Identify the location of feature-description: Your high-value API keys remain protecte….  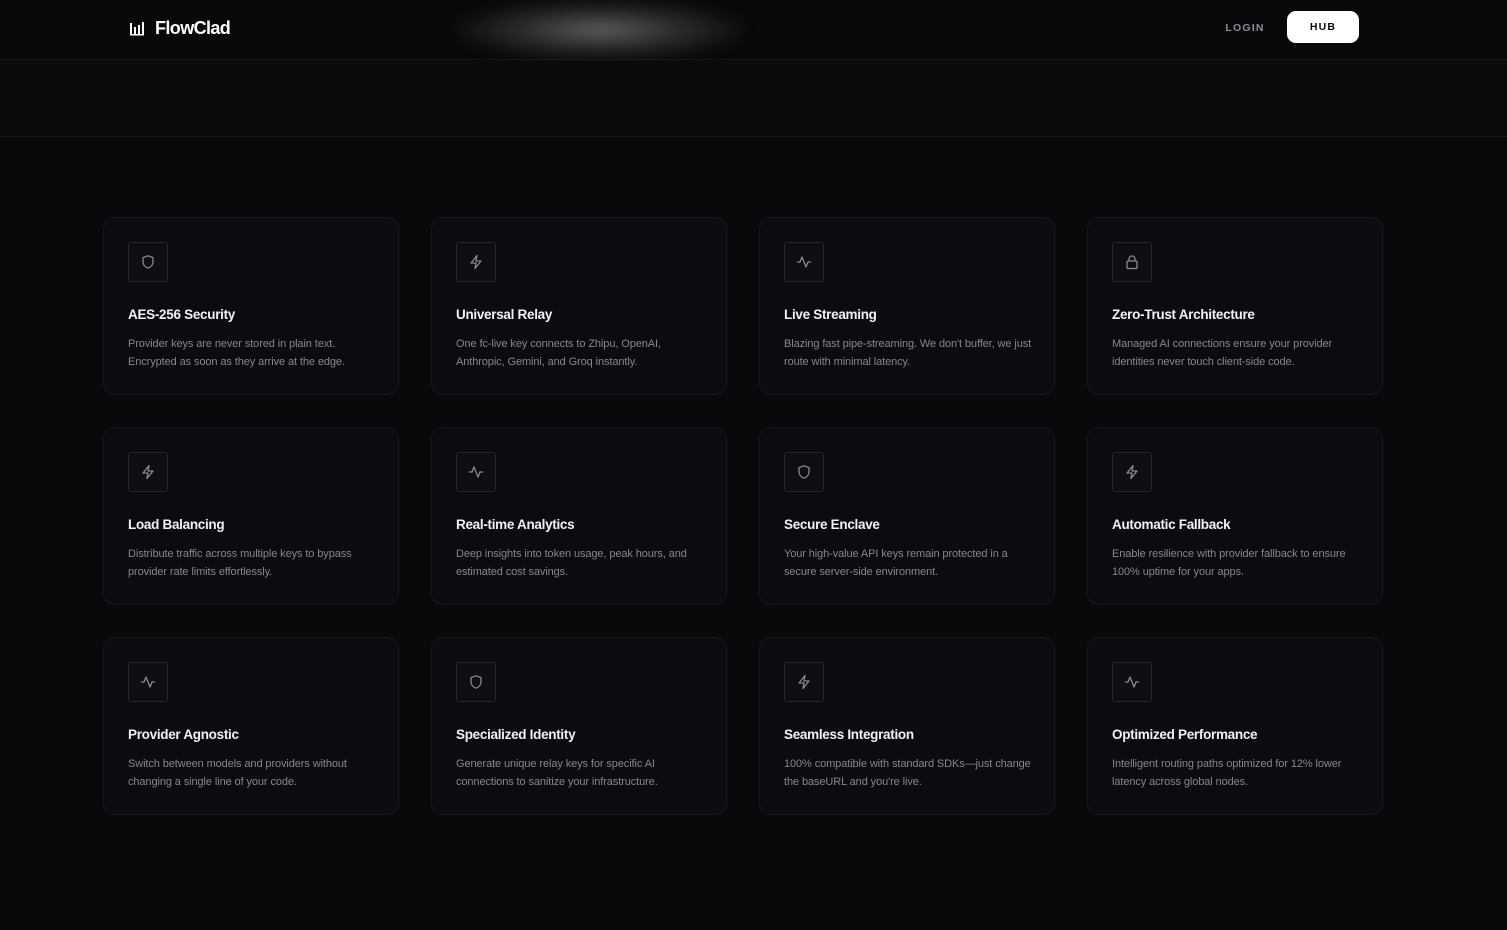
(896, 563).